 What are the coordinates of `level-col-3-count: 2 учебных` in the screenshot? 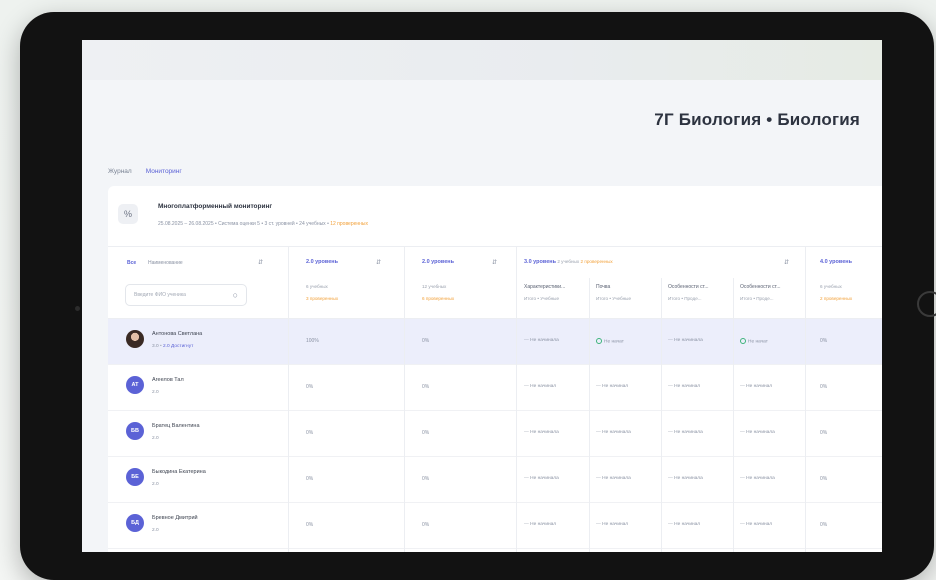 It's located at (568, 261).